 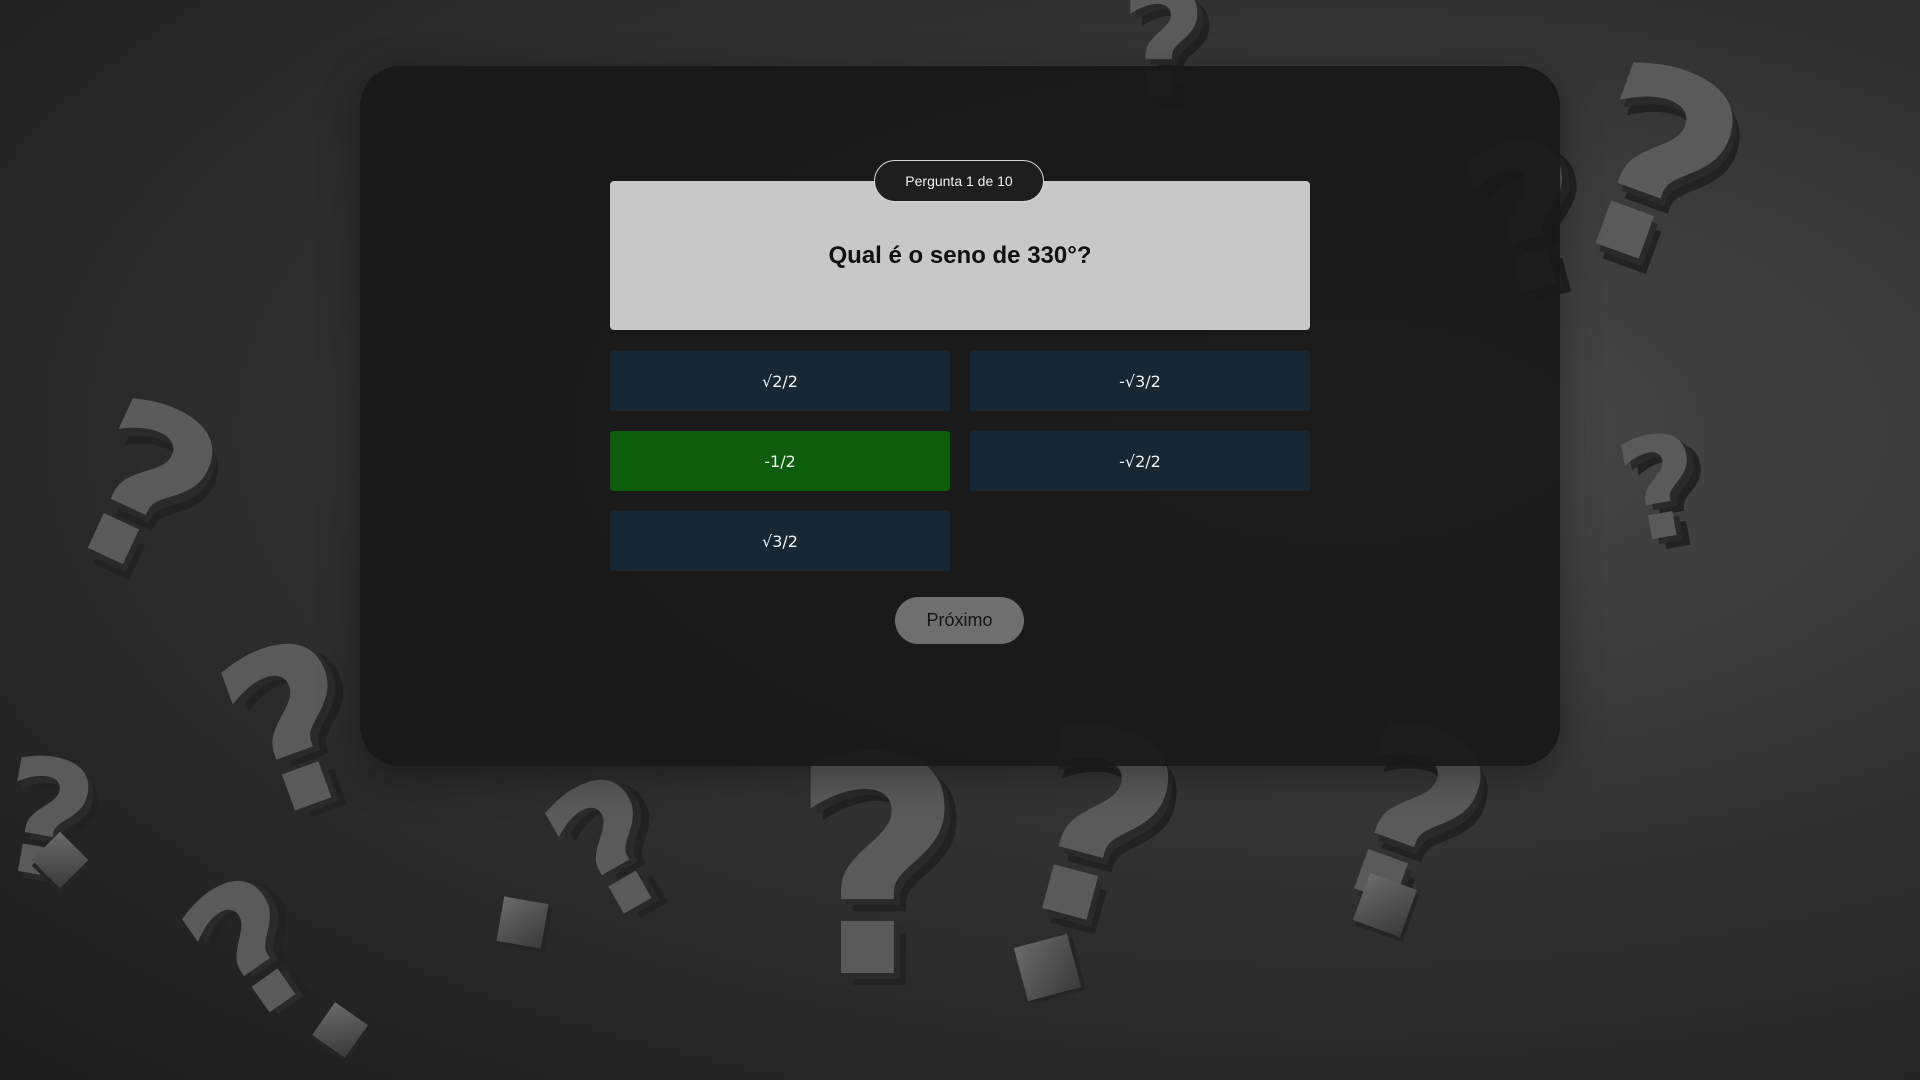 I want to click on answer-option-correct: -1/2, so click(x=780, y=461).